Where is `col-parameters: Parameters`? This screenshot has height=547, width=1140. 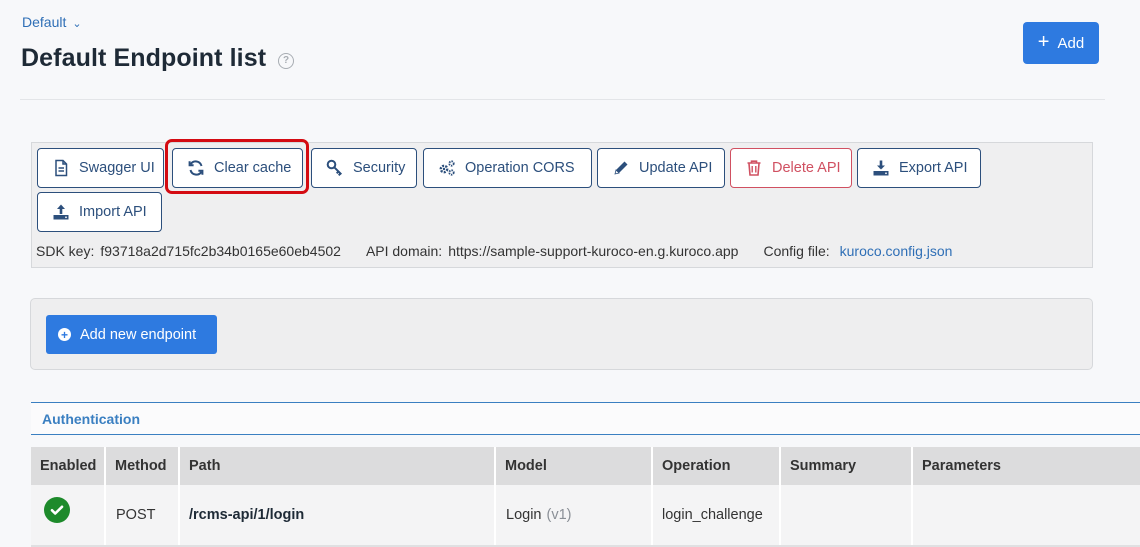
col-parameters: Parameters is located at coordinates (961, 466).